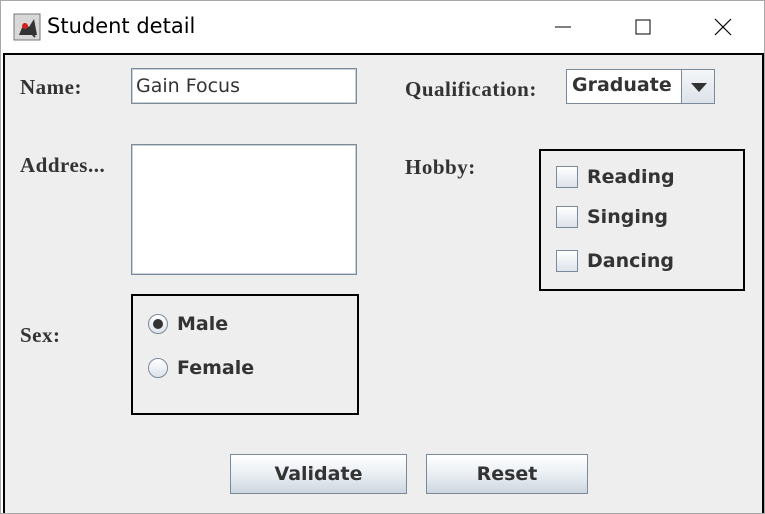 This screenshot has width=765, height=514. I want to click on sex-radio-group: Male Female, so click(245, 354).